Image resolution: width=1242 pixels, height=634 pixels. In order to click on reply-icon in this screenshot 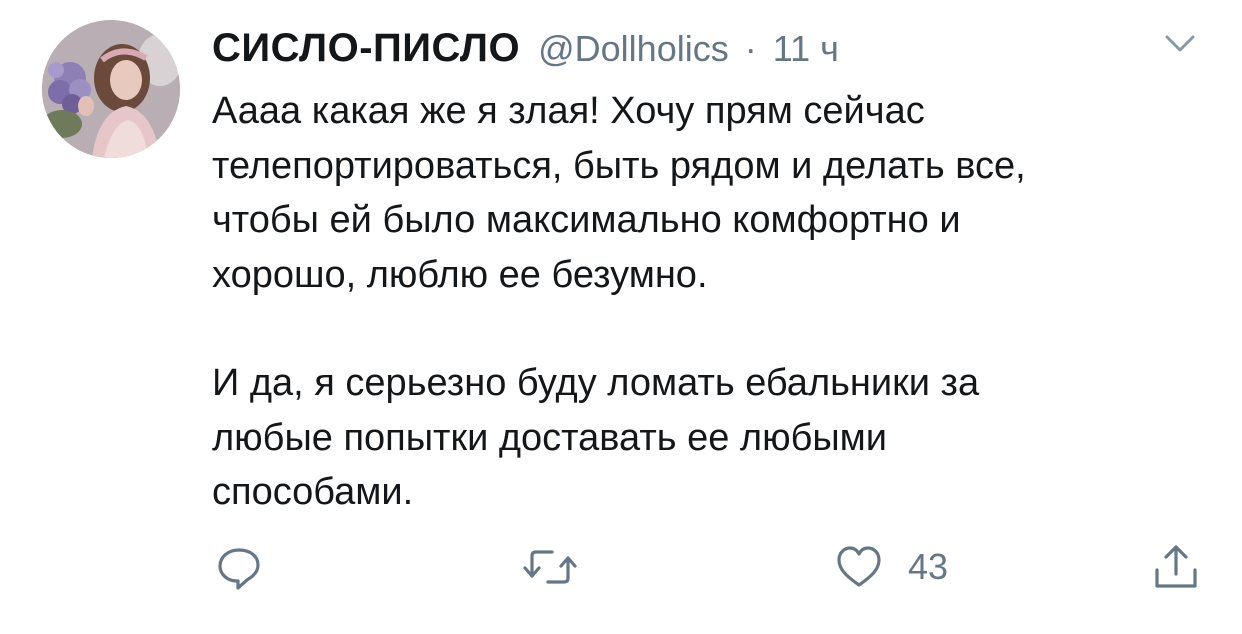, I will do `click(239, 567)`.